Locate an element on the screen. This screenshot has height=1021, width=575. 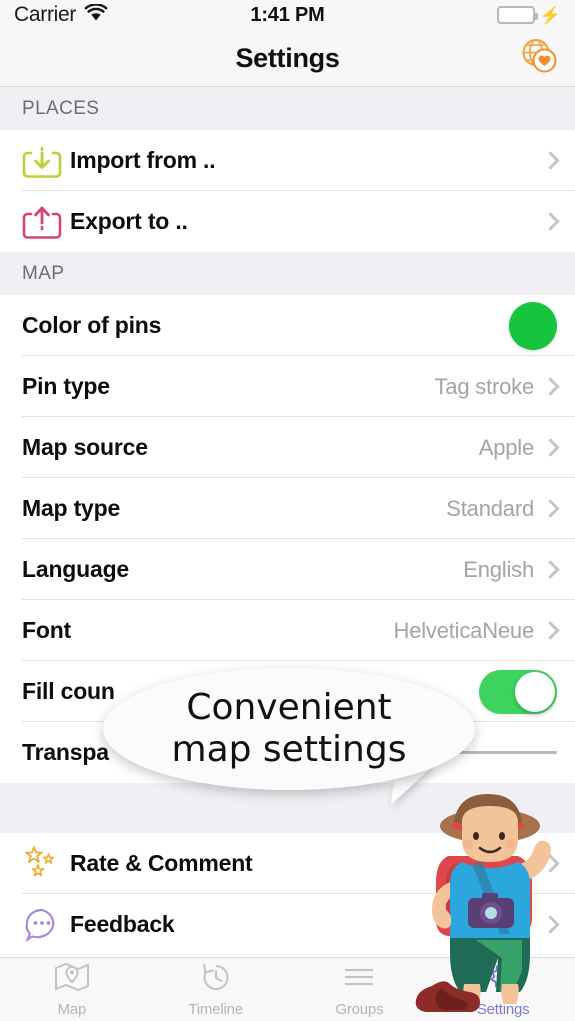
row-label: Feedback is located at coordinates (122, 924).